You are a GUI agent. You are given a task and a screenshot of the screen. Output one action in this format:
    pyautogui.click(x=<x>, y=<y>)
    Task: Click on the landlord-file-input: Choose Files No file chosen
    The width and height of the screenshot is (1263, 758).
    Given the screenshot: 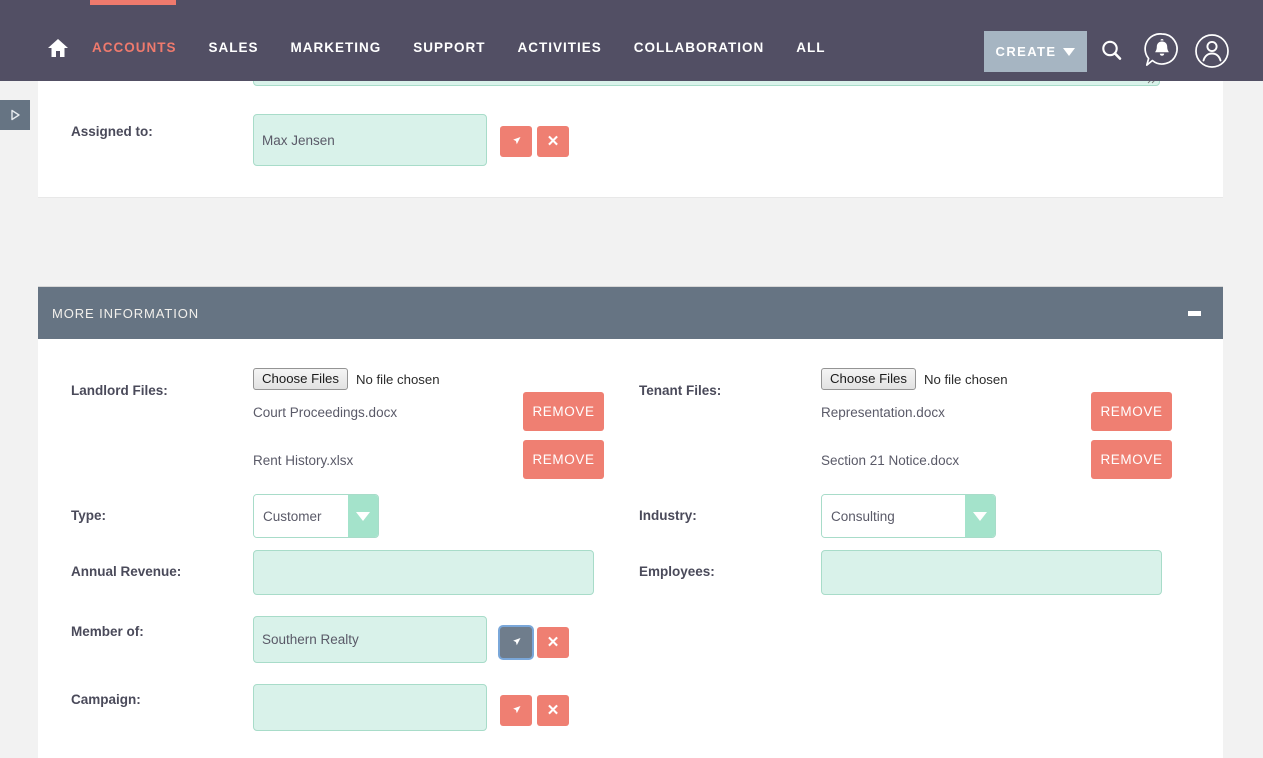 What is the action you would take?
    pyautogui.click(x=346, y=379)
    